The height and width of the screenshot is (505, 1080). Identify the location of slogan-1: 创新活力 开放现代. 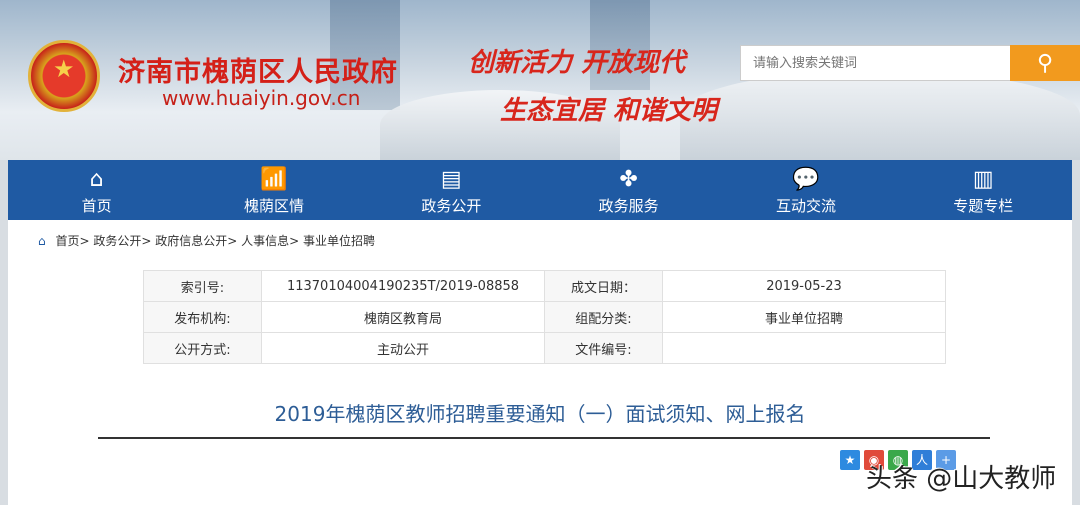
(577, 63).